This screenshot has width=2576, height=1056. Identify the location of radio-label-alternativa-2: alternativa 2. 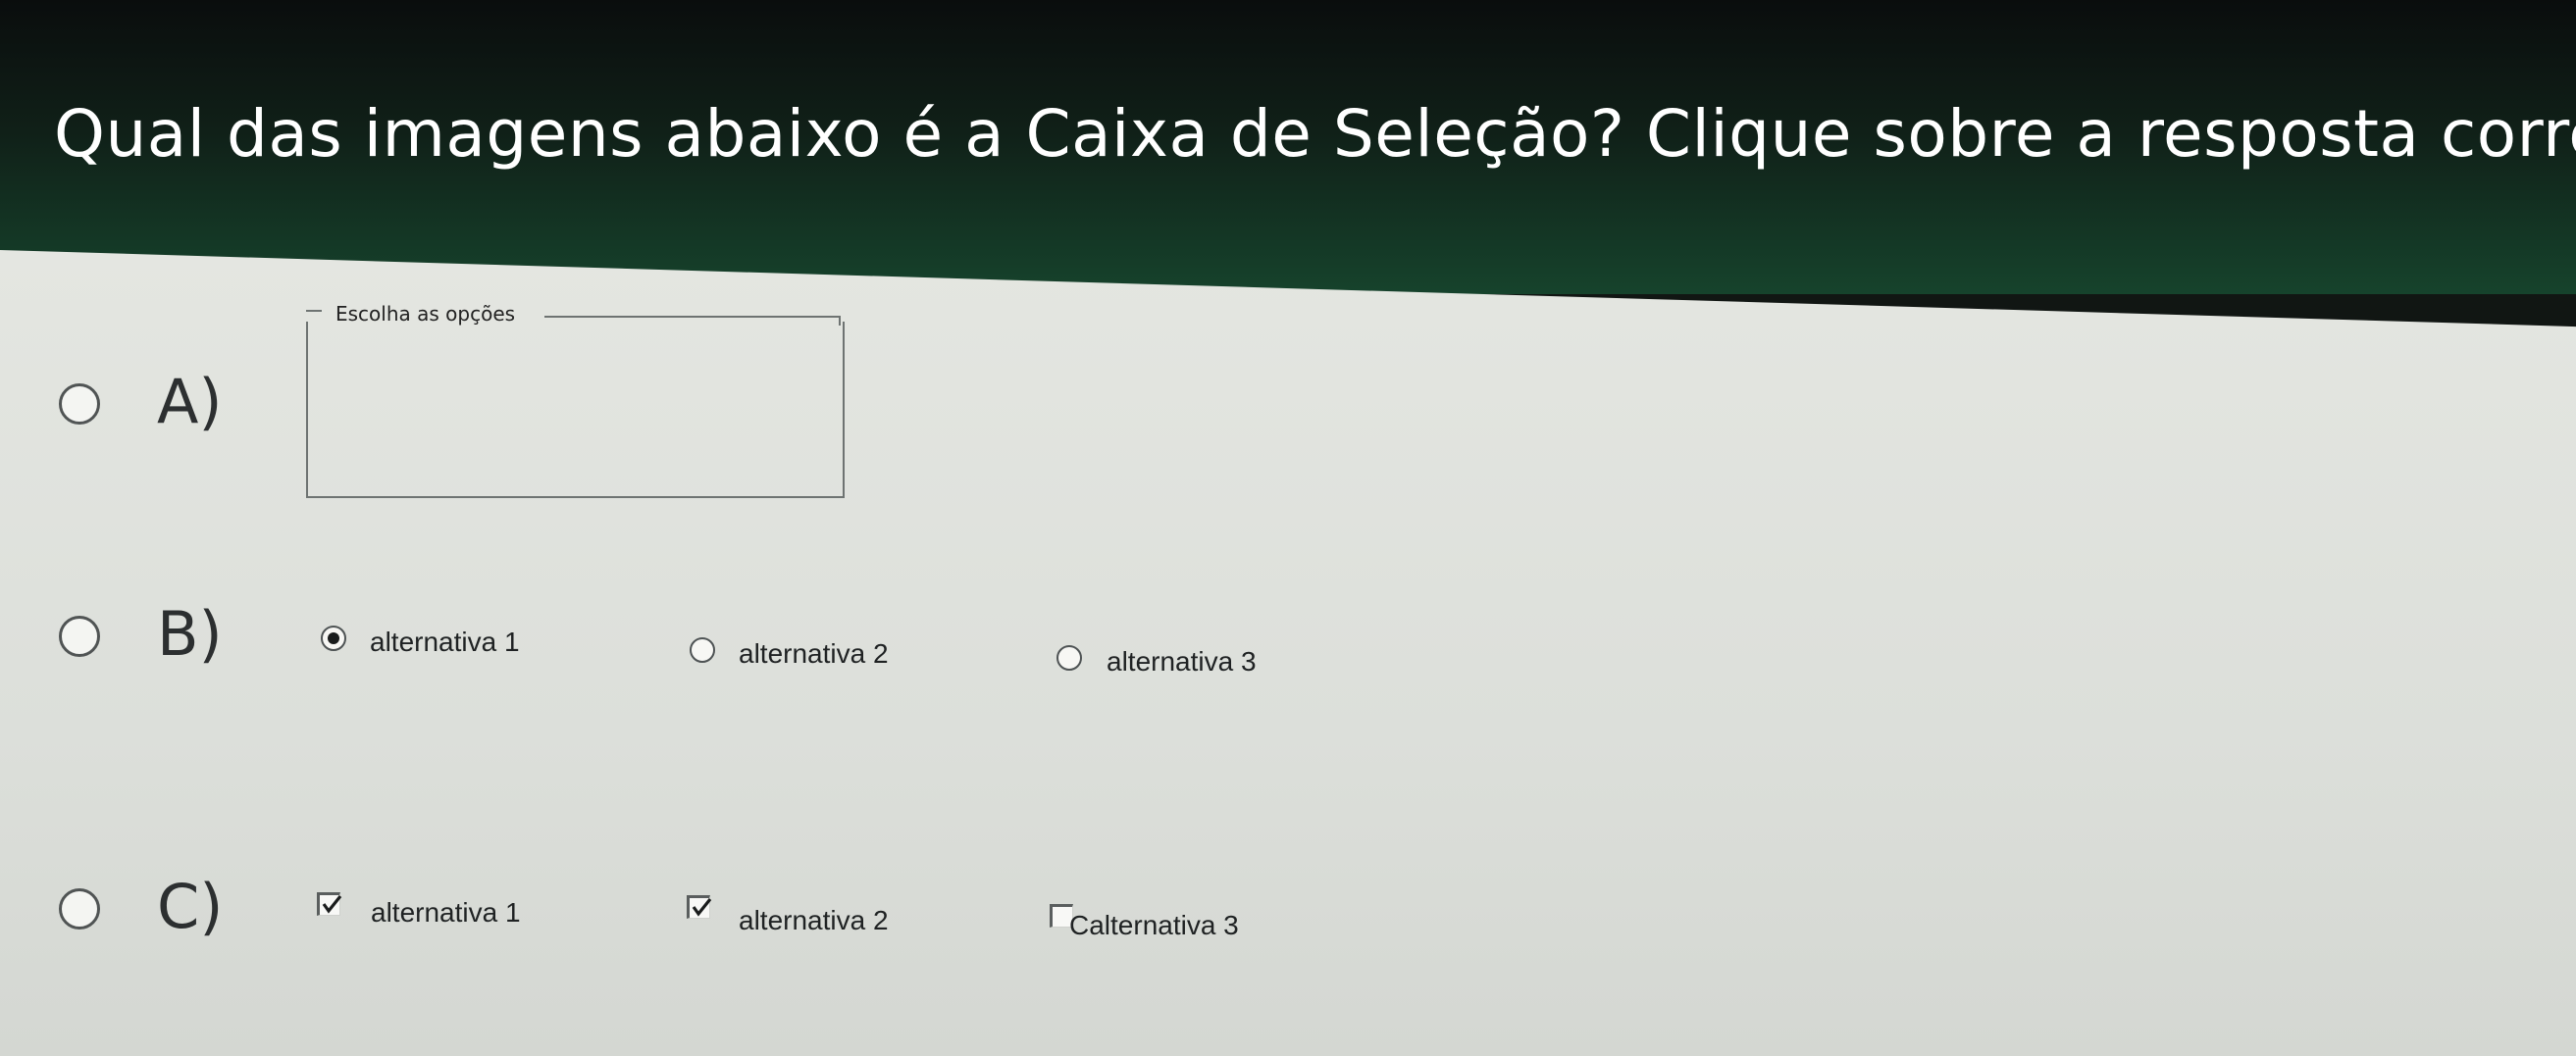
(814, 653).